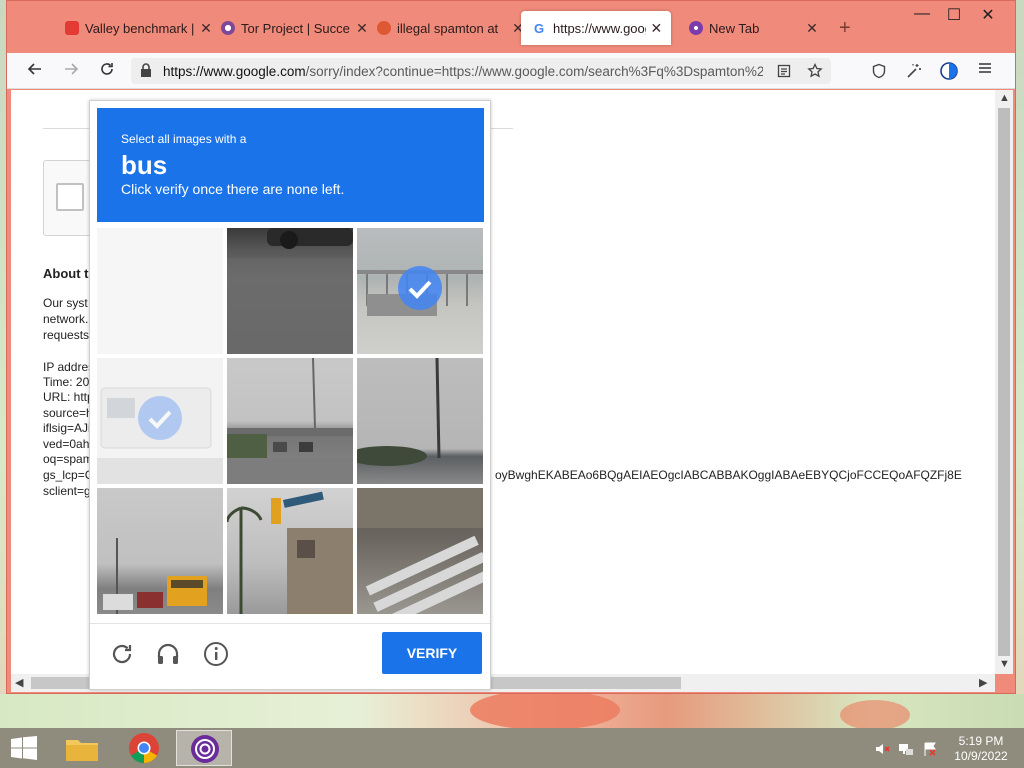 The height and width of the screenshot is (768, 1024). What do you see at coordinates (983, 682) in the screenshot?
I see `scroll-right-icon: ▶` at bounding box center [983, 682].